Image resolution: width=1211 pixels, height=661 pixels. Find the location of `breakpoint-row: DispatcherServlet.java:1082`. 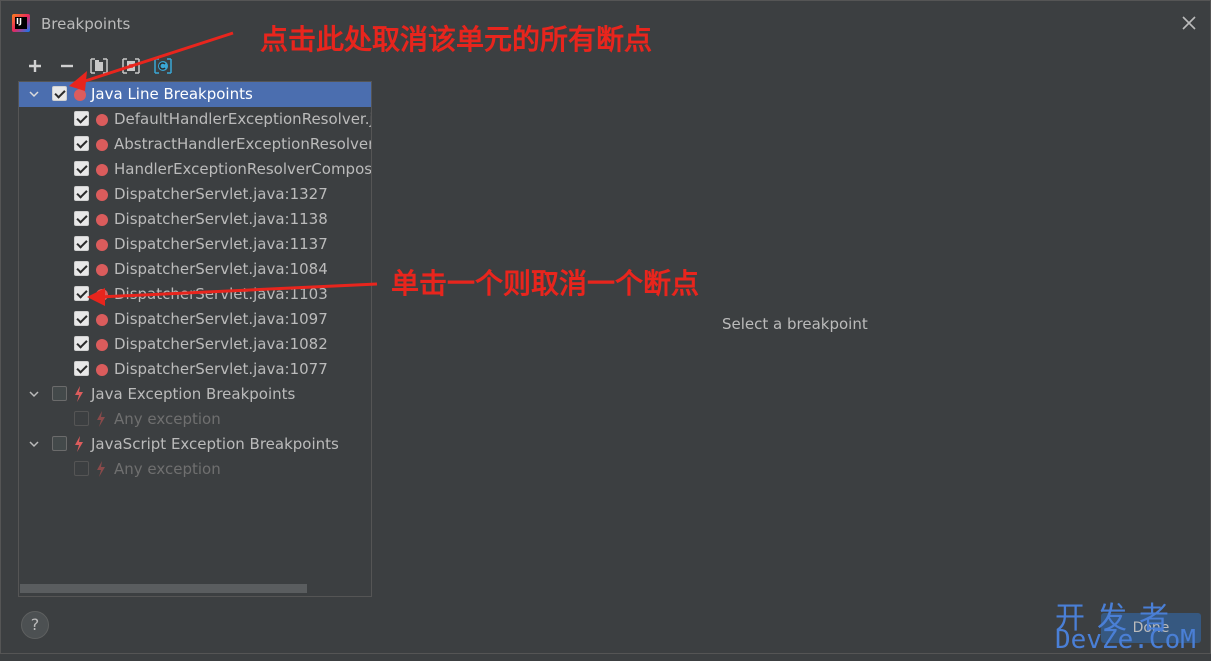

breakpoint-row: DispatcherServlet.java:1082 is located at coordinates (195, 344).